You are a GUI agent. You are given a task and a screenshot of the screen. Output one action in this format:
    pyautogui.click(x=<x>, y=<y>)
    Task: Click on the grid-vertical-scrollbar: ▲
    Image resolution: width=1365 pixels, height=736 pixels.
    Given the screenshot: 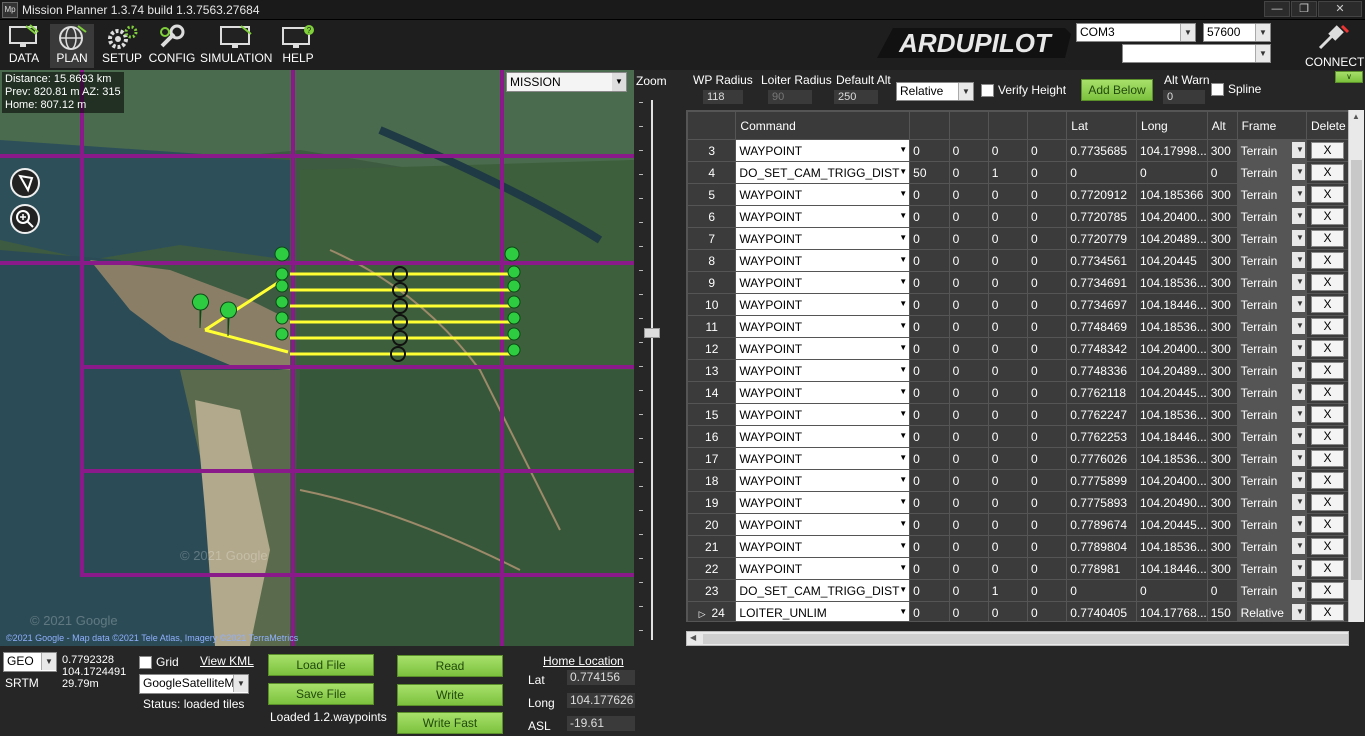 What is the action you would take?
    pyautogui.click(x=1356, y=366)
    